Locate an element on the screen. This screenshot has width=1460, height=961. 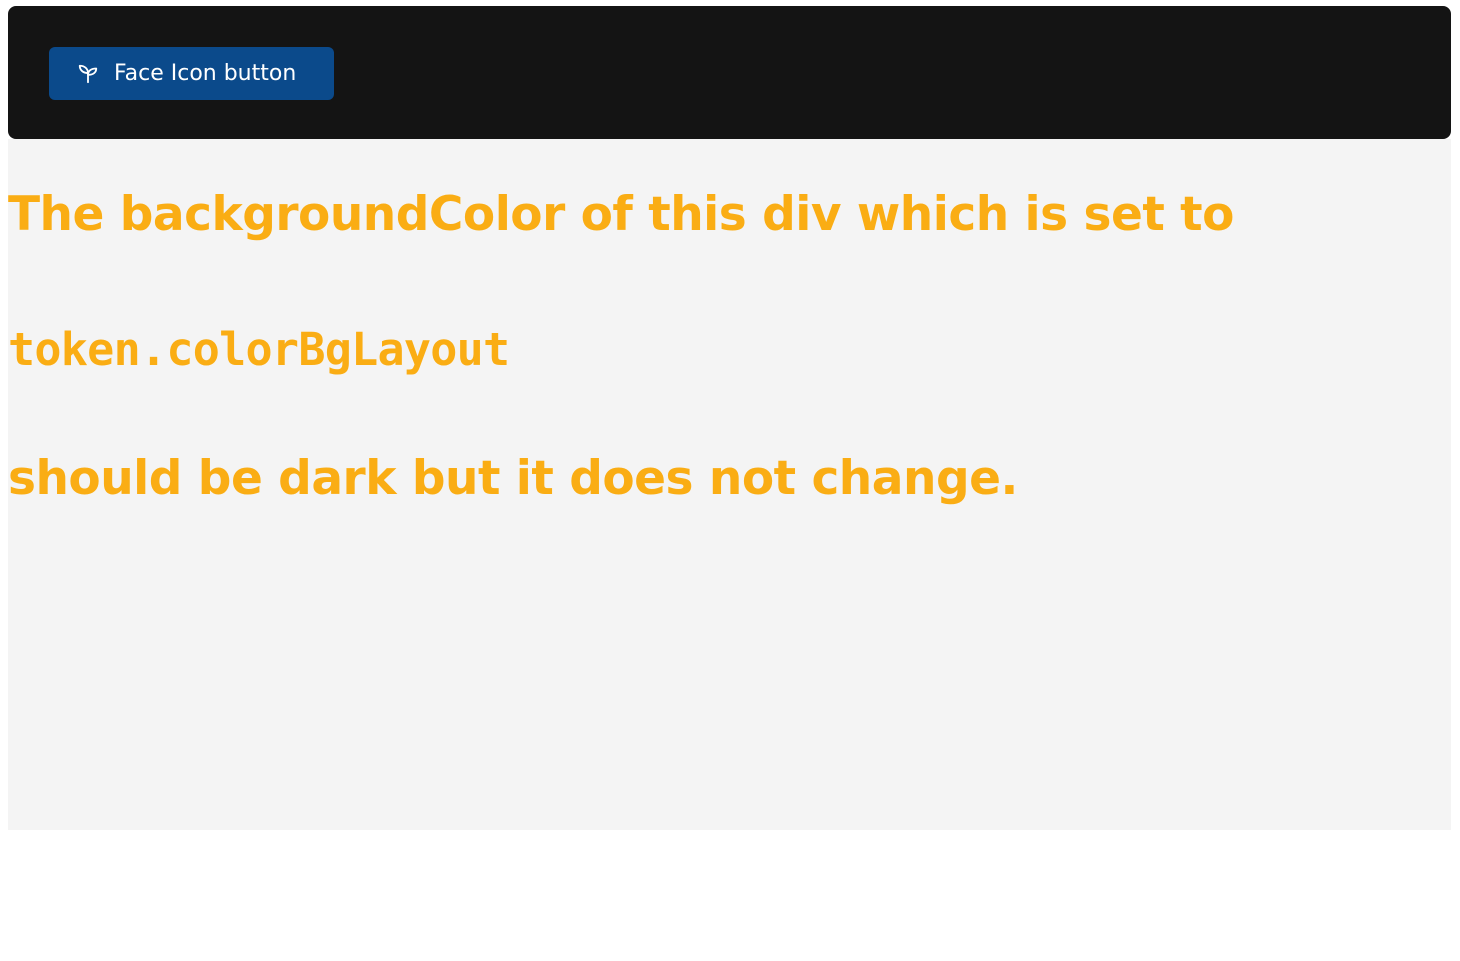
face-icon-button-label: Face Icon button is located at coordinates (205, 73).